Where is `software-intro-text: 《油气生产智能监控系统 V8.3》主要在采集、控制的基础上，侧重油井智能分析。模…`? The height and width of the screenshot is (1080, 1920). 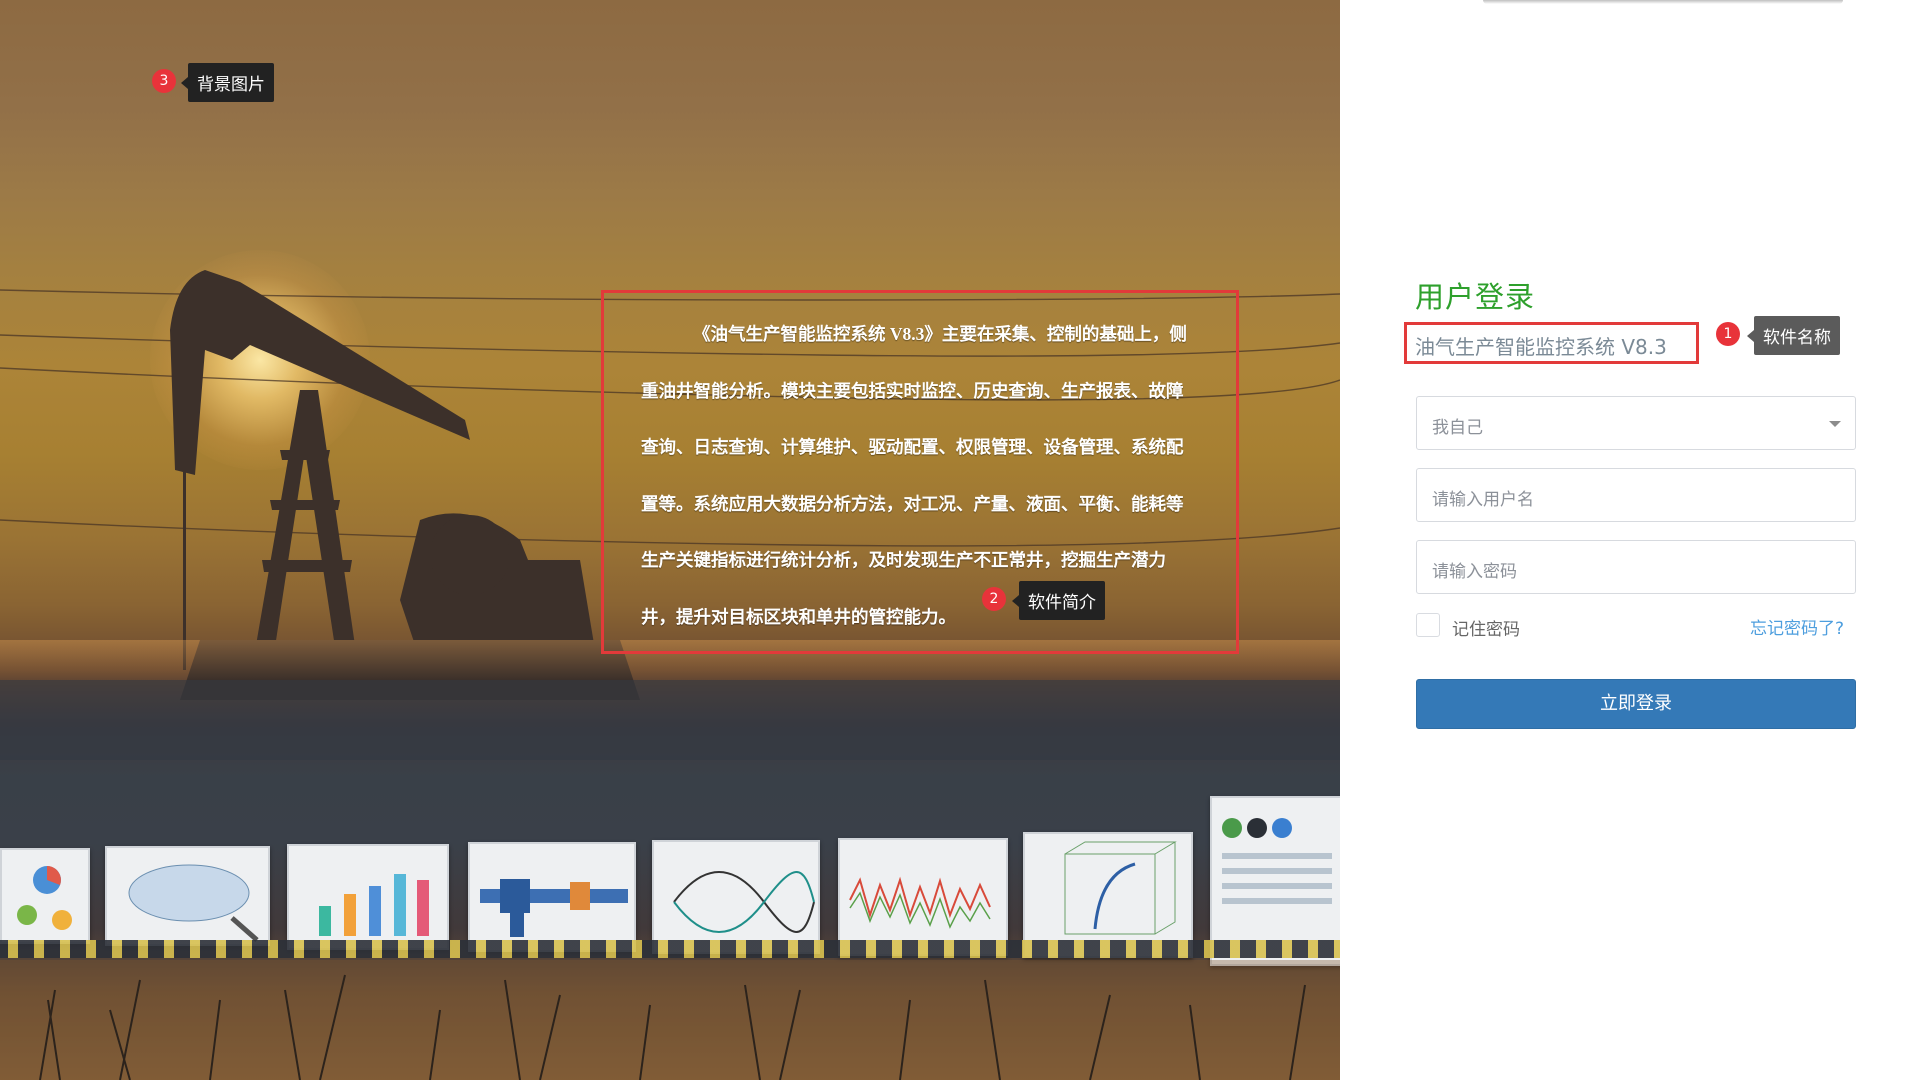
software-intro-text: 《油气生产智能监控系统 V8.3》主要在采集、控制的基础上，侧重油井智能分析。模… is located at coordinates (914, 475).